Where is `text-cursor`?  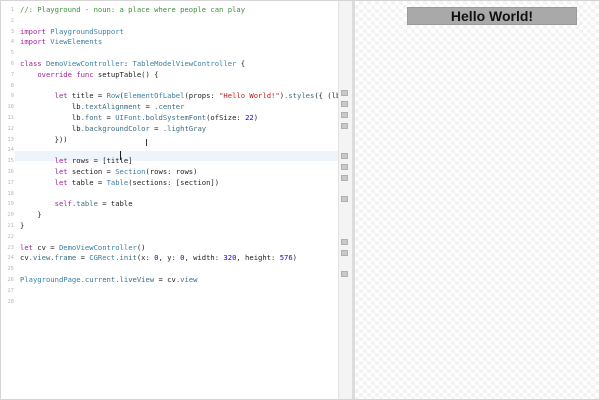 text-cursor is located at coordinates (120, 155).